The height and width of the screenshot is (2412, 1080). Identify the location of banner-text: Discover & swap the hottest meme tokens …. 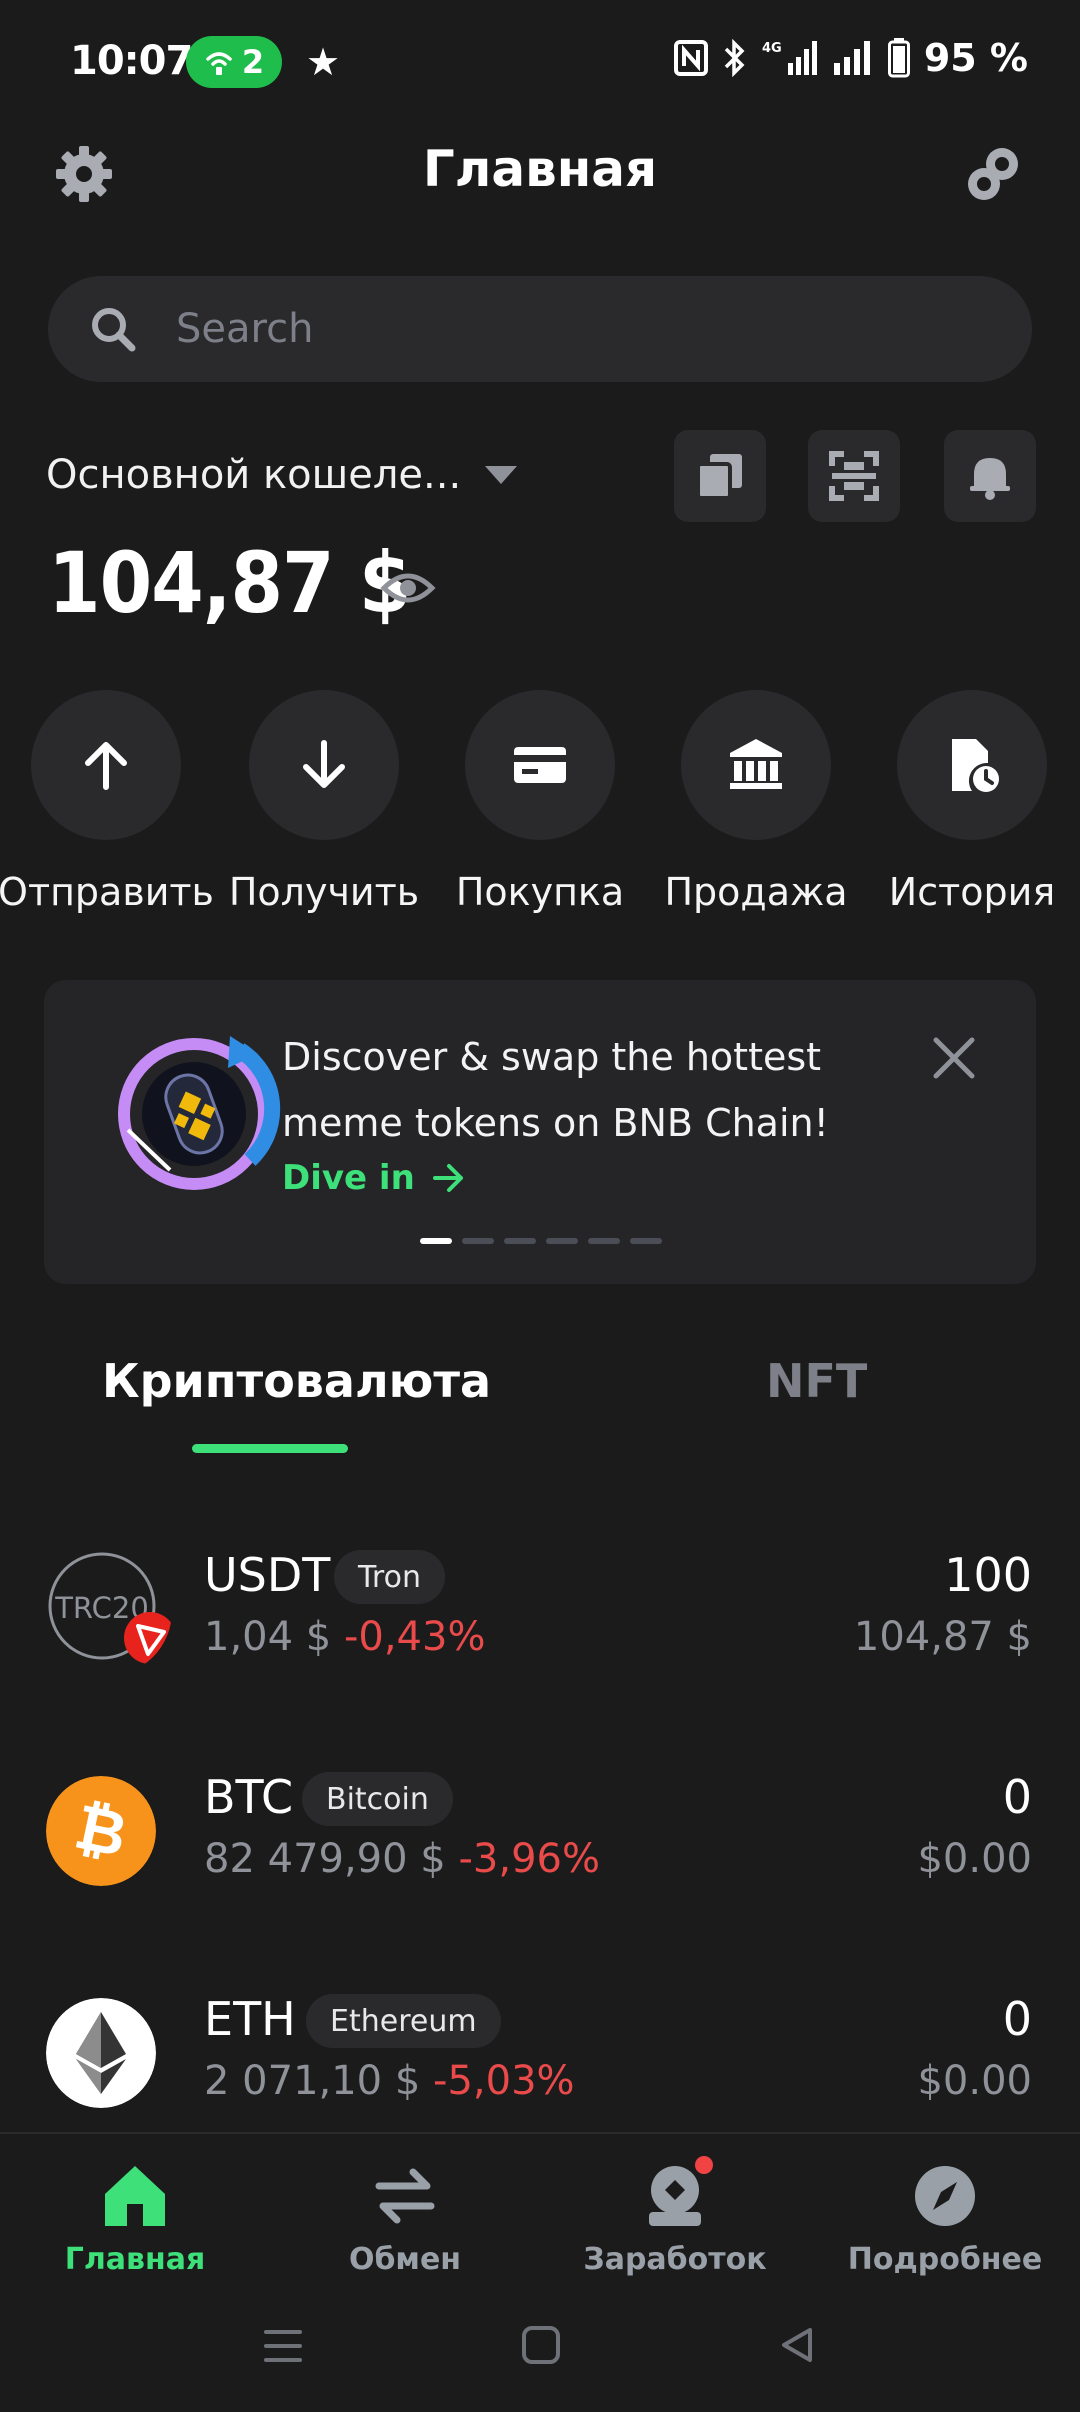
(555, 1090).